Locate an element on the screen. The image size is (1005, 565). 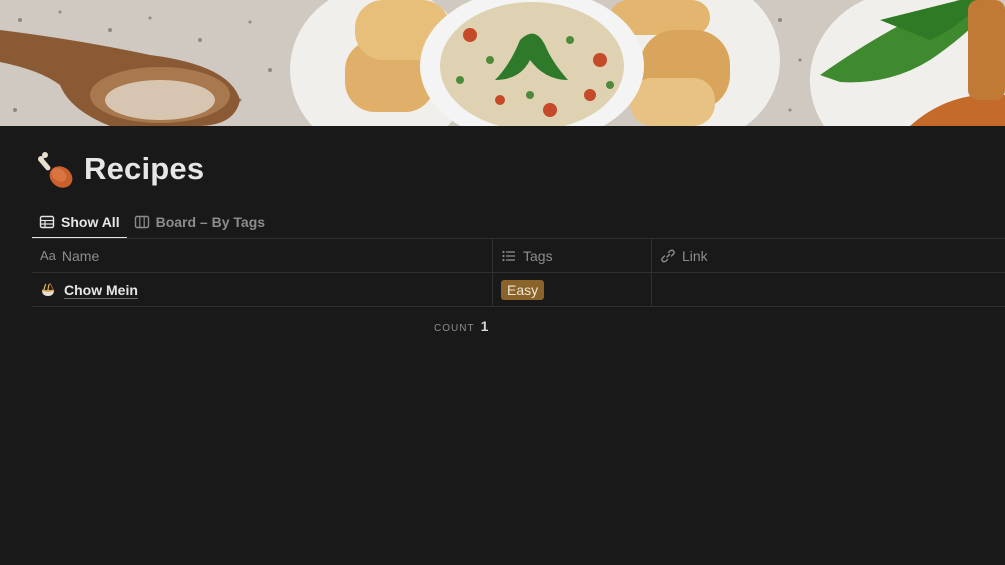
tab-show-all: Show All is located at coordinates (79, 222).